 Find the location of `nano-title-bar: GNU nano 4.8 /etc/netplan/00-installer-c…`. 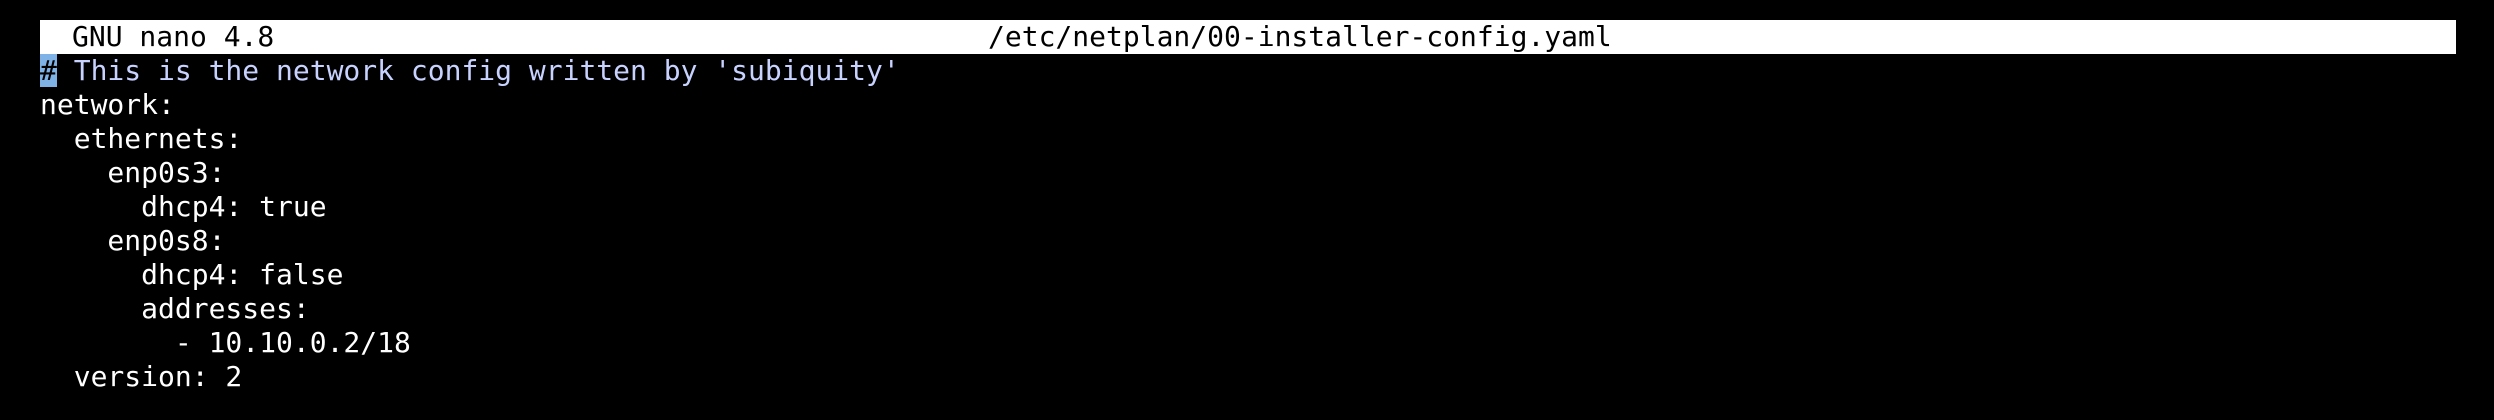

nano-title-bar: GNU nano 4.8 /etc/netplan/00-installer-c… is located at coordinates (1248, 37).